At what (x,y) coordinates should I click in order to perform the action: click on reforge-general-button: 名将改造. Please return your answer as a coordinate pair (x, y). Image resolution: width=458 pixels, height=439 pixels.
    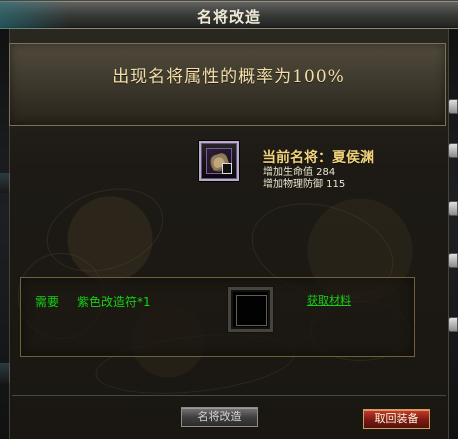
    Looking at the image, I should click on (219, 417).